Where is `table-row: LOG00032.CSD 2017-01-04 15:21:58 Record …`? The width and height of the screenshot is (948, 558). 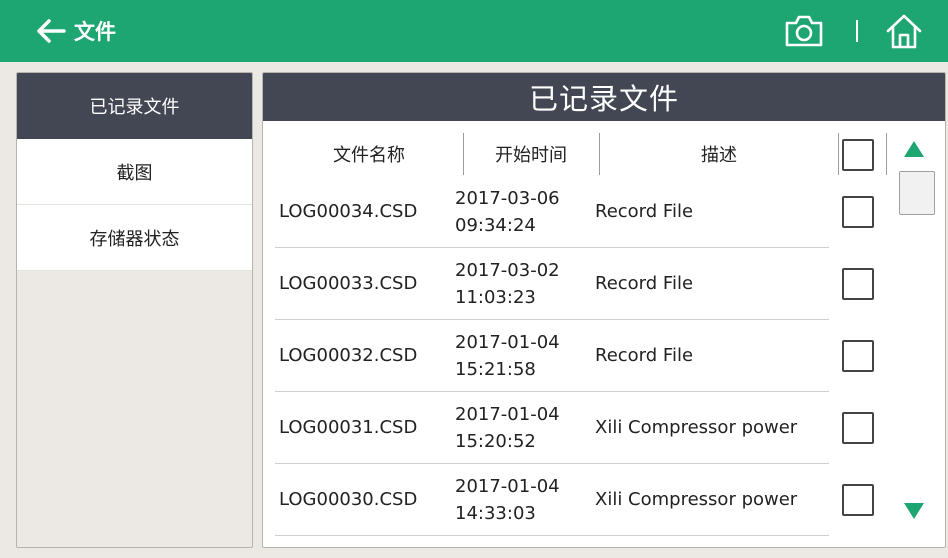 table-row: LOG00032.CSD 2017-01-04 15:21:58 Record … is located at coordinates (552, 356).